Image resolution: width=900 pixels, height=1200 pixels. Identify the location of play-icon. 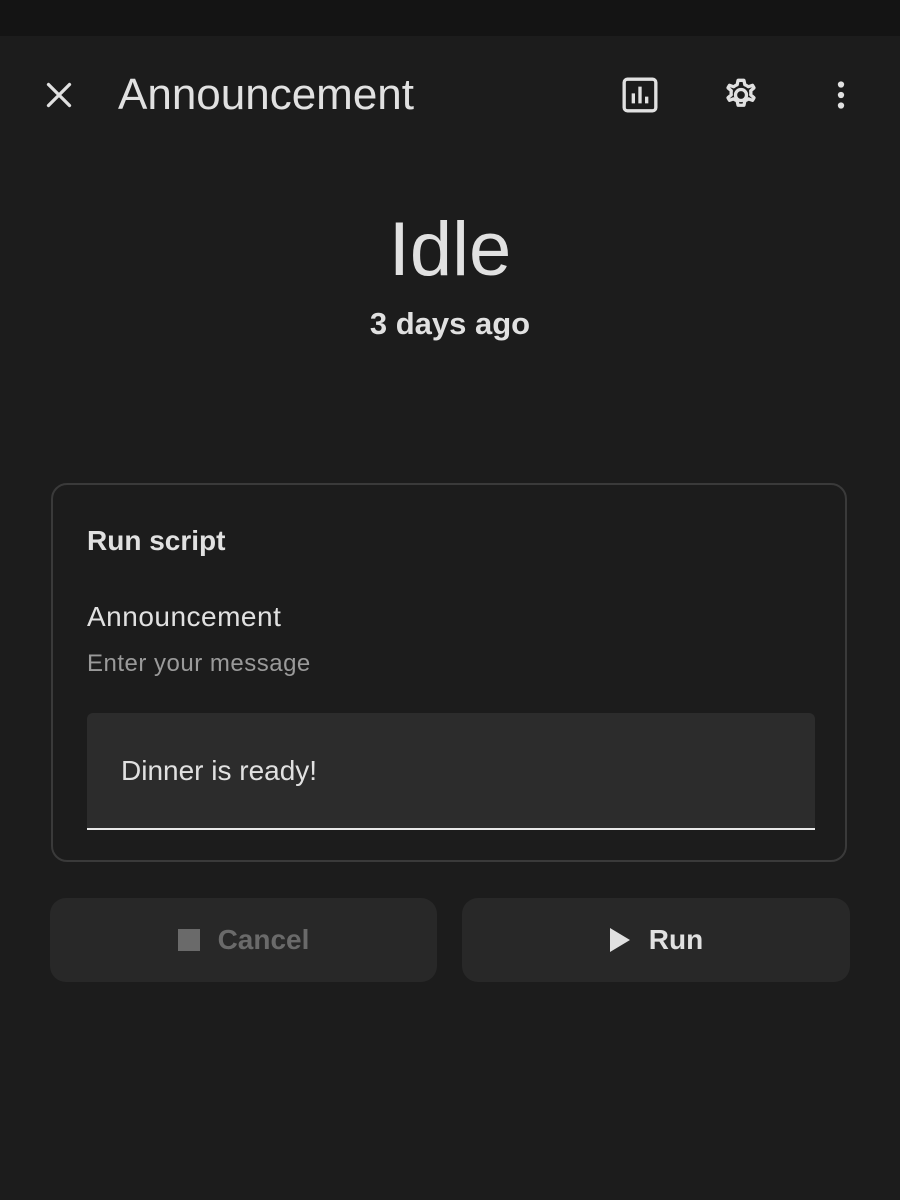
(620, 940).